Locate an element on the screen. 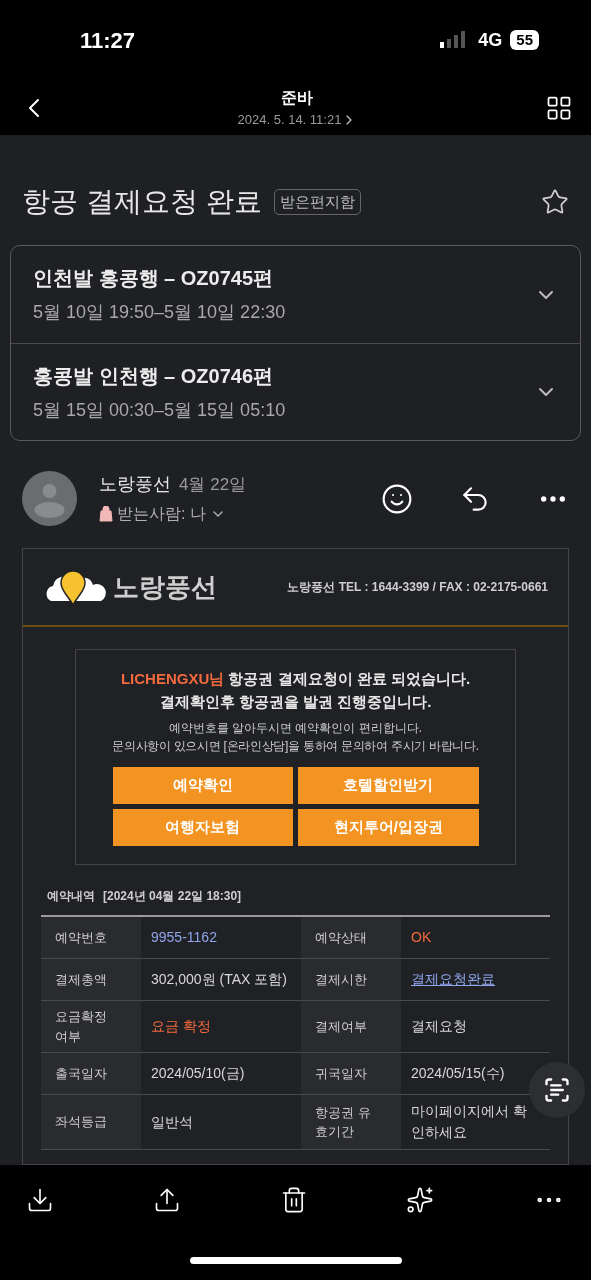 Image resolution: width=591 pixels, height=1280 pixels. download-icon is located at coordinates (40, 1200).